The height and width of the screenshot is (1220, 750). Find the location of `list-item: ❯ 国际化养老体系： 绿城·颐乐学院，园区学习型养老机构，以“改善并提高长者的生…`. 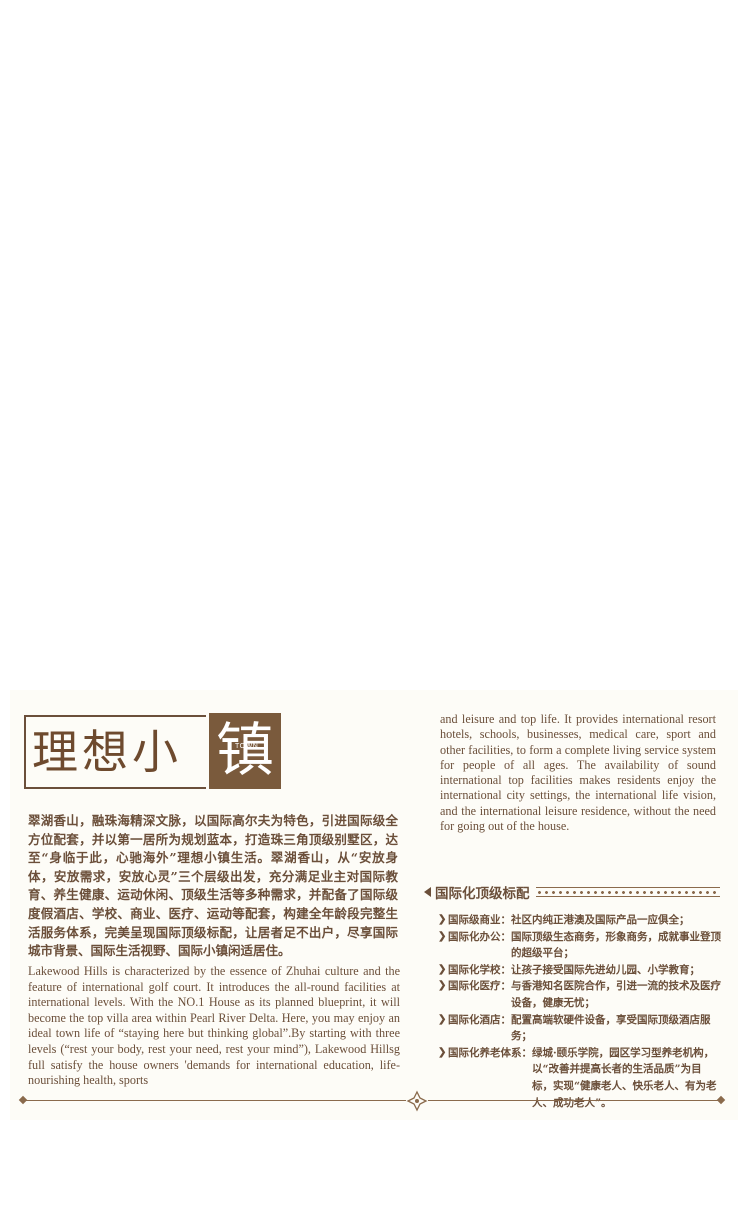

list-item: ❯ 国际化养老体系： 绿城·颐乐学院，园区学习型养老机构，以“改善并提高长者的生… is located at coordinates (580, 1078).